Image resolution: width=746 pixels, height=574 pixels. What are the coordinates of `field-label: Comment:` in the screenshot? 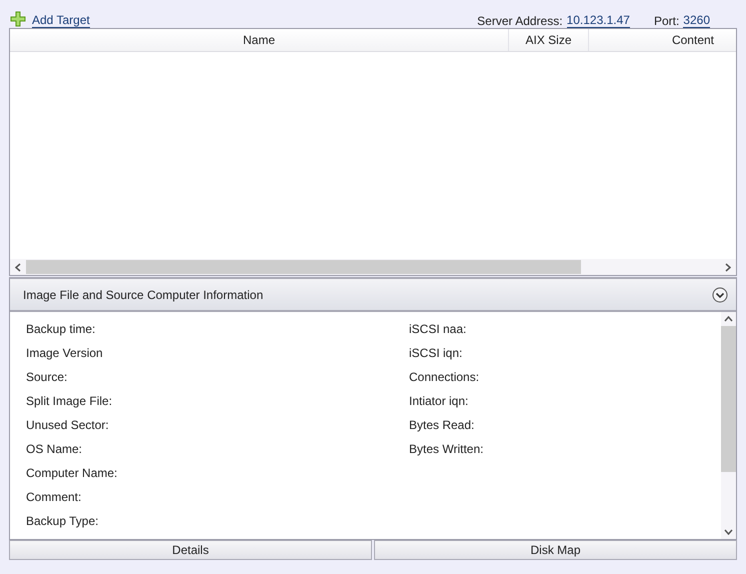 It's located at (54, 497).